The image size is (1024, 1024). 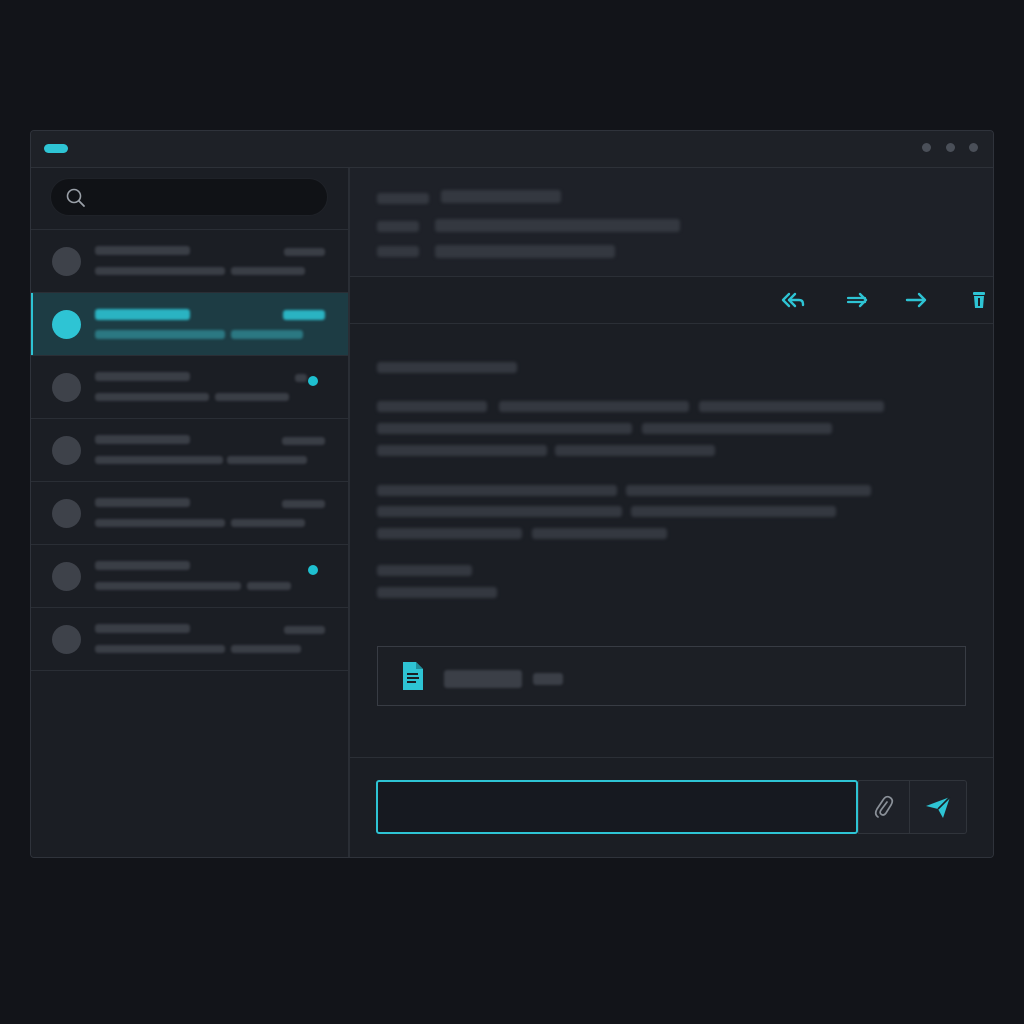 I want to click on forward-button, so click(x=917, y=300).